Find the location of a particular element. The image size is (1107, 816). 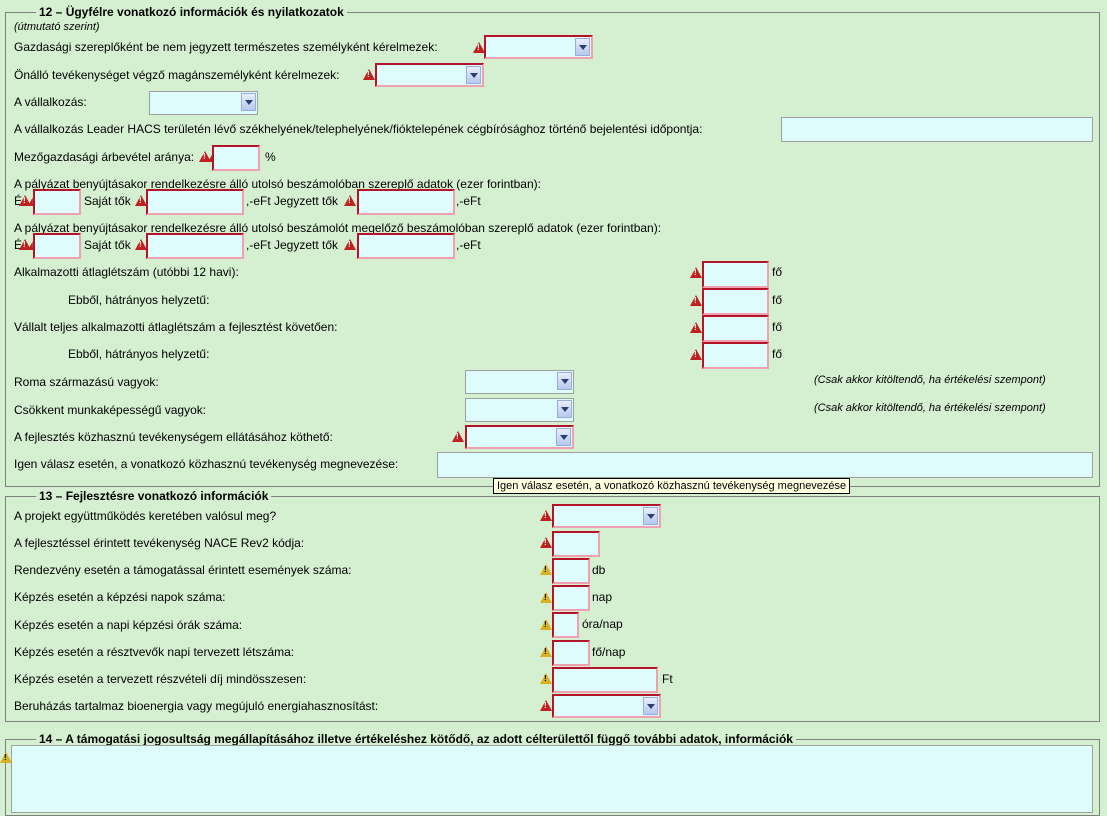

unit-ft: Ft is located at coordinates (667, 679).